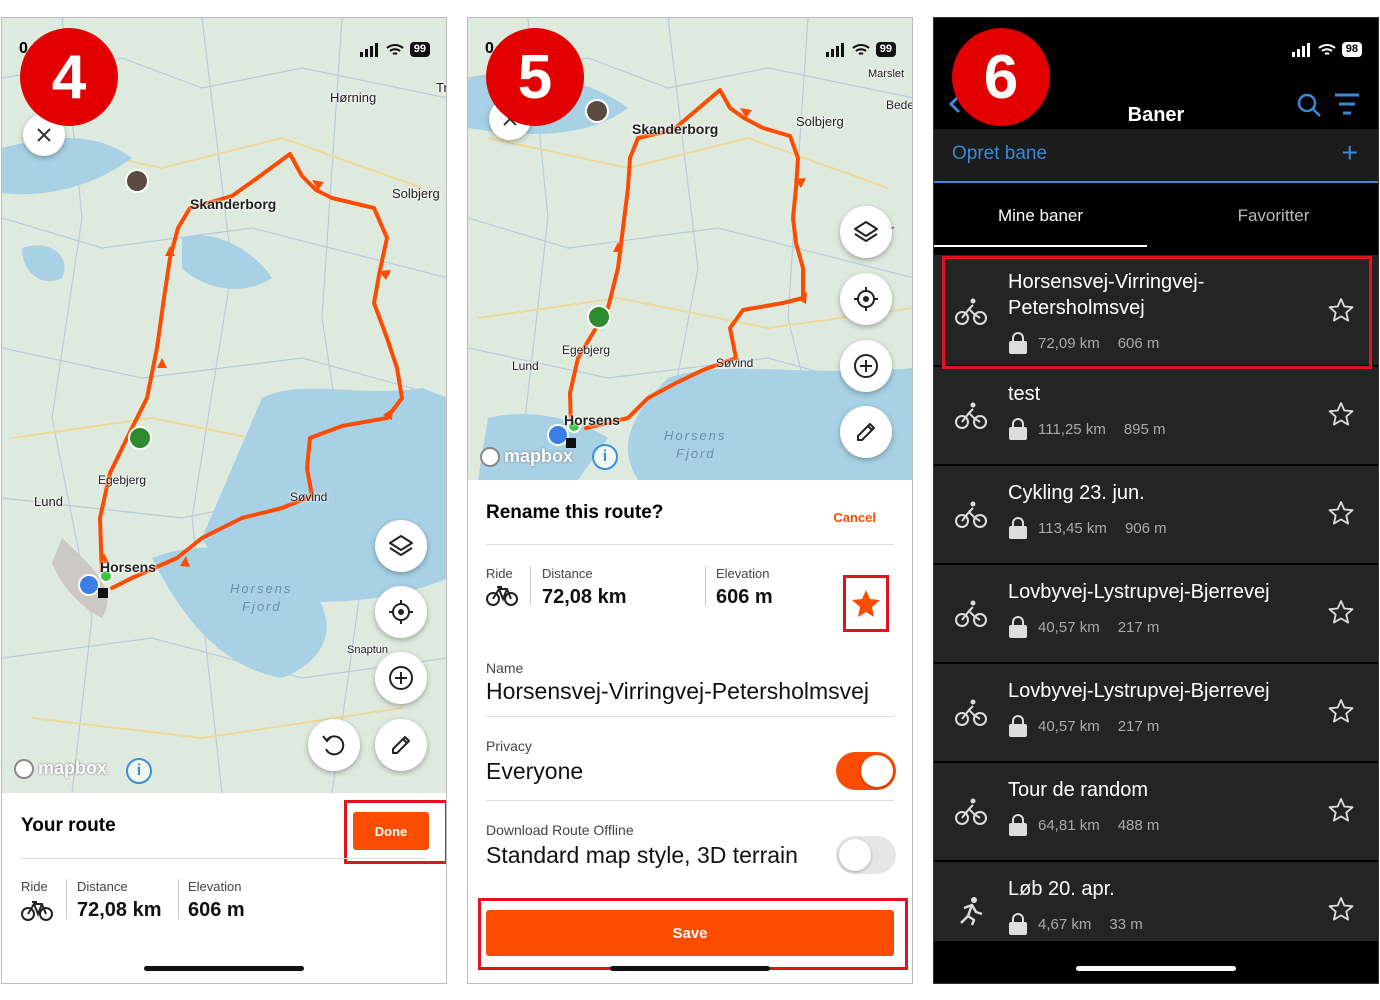 Image resolution: width=1380 pixels, height=1000 pixels. Describe the element at coordinates (1144, 429) in the screenshot. I see `route-elevation: 895 m` at that location.